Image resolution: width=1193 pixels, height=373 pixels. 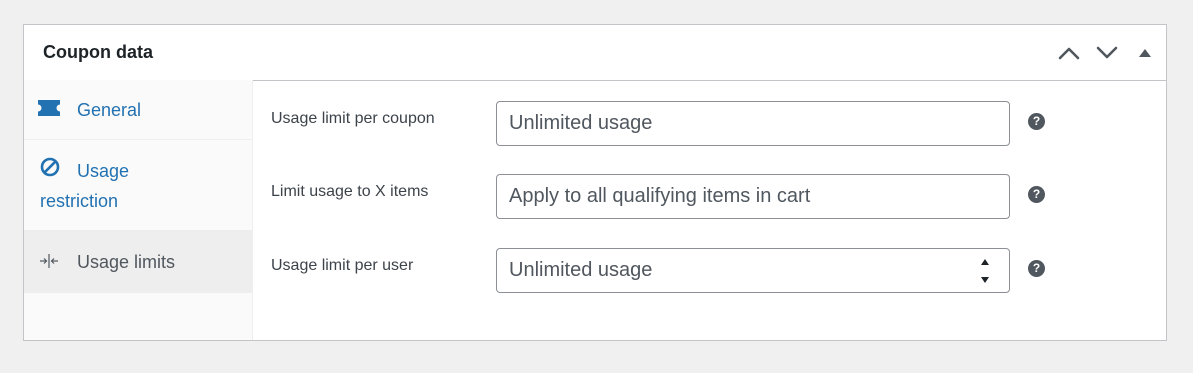 I want to click on tab-usage-limits: Usage limits, so click(x=138, y=262).